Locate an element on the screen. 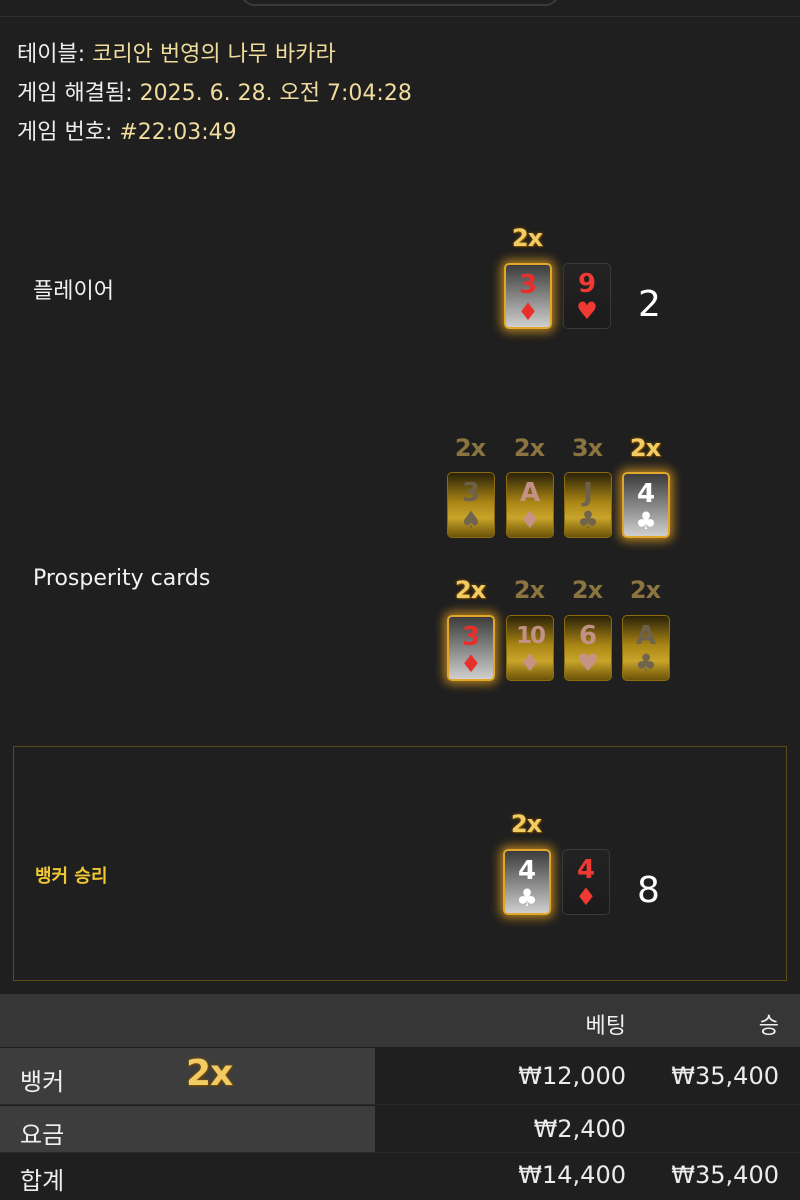 The height and width of the screenshot is (1200, 800). prosperity-label: Prosperity cards is located at coordinates (122, 578).